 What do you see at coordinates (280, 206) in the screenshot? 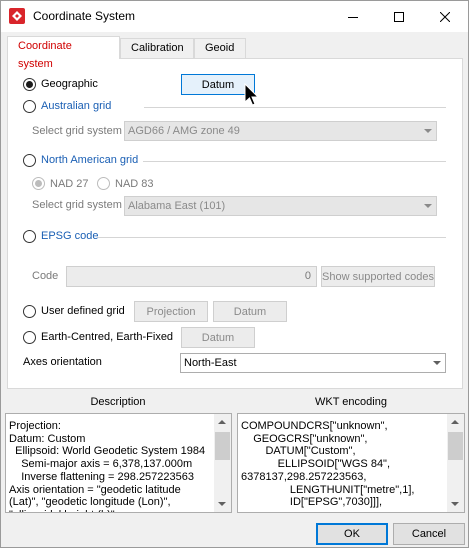
I see `north-american-grid-select: Alabama East (101)` at bounding box center [280, 206].